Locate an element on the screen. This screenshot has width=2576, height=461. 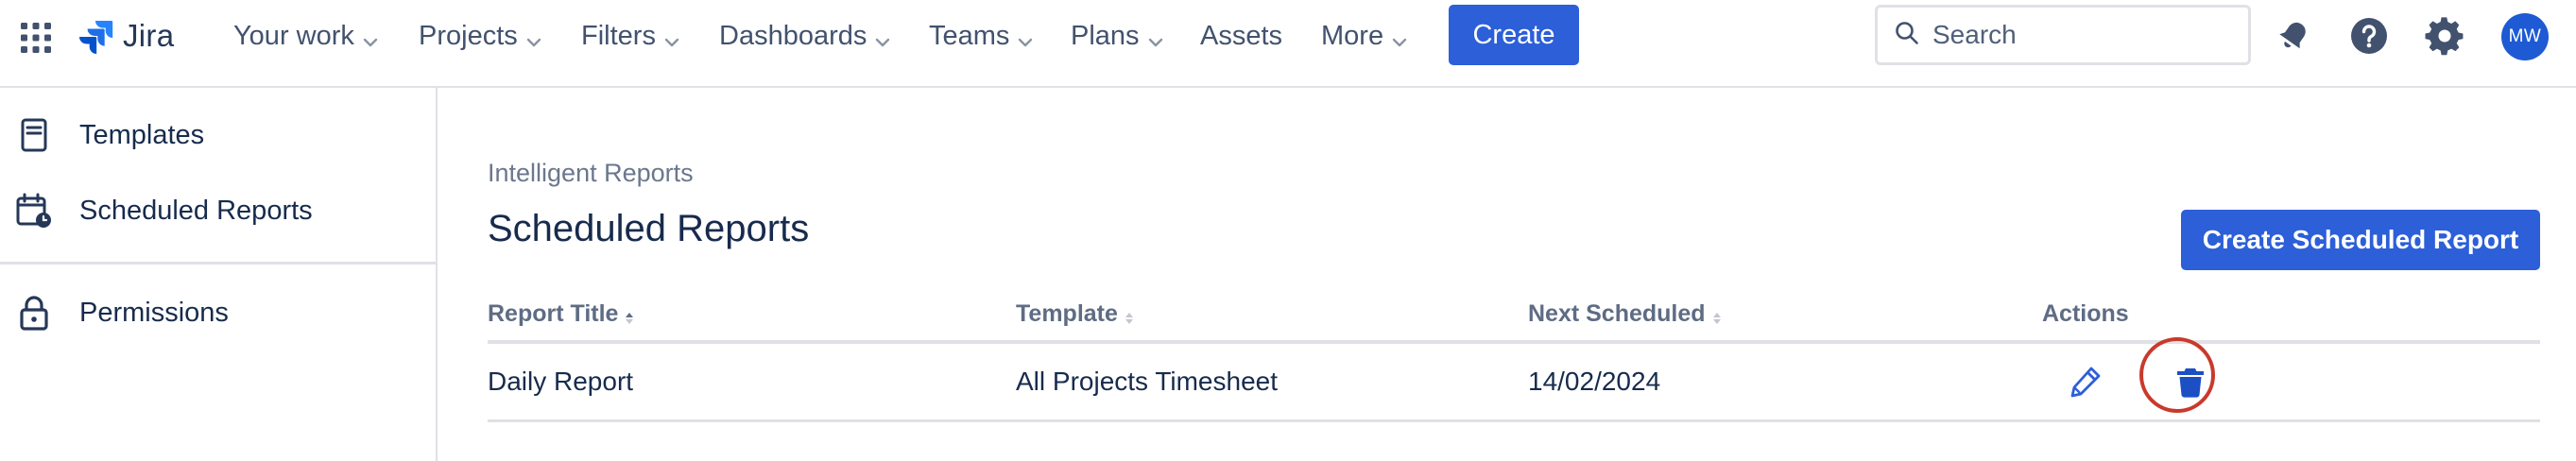
nav-item-label: Your work is located at coordinates (293, 35).